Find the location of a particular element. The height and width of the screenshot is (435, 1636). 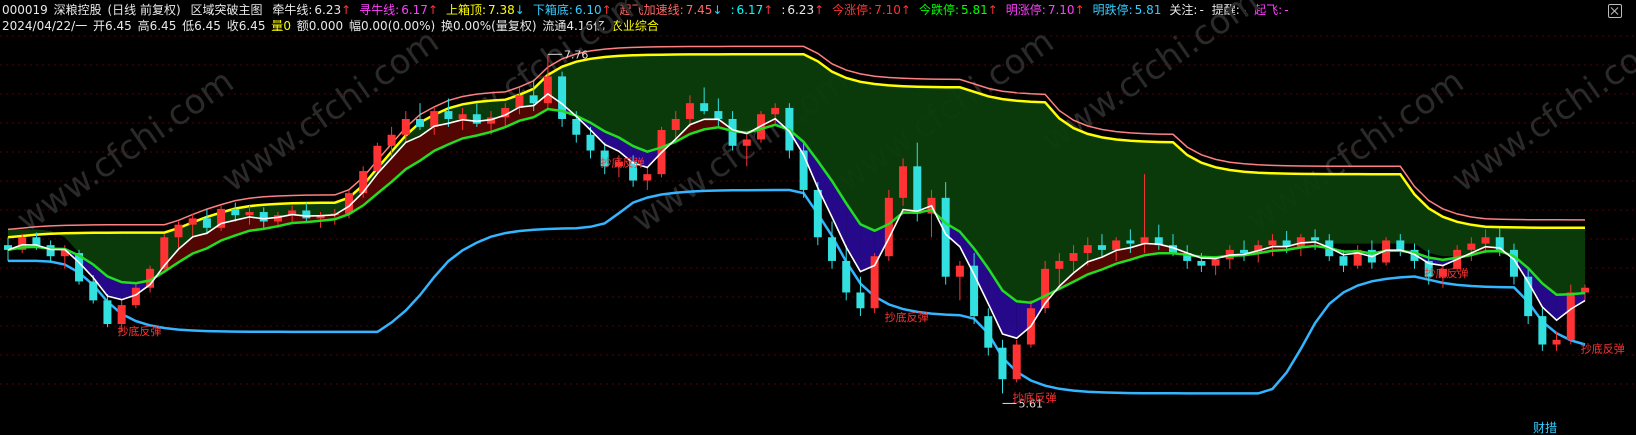

bottom-label: 财措 is located at coordinates (1545, 428).